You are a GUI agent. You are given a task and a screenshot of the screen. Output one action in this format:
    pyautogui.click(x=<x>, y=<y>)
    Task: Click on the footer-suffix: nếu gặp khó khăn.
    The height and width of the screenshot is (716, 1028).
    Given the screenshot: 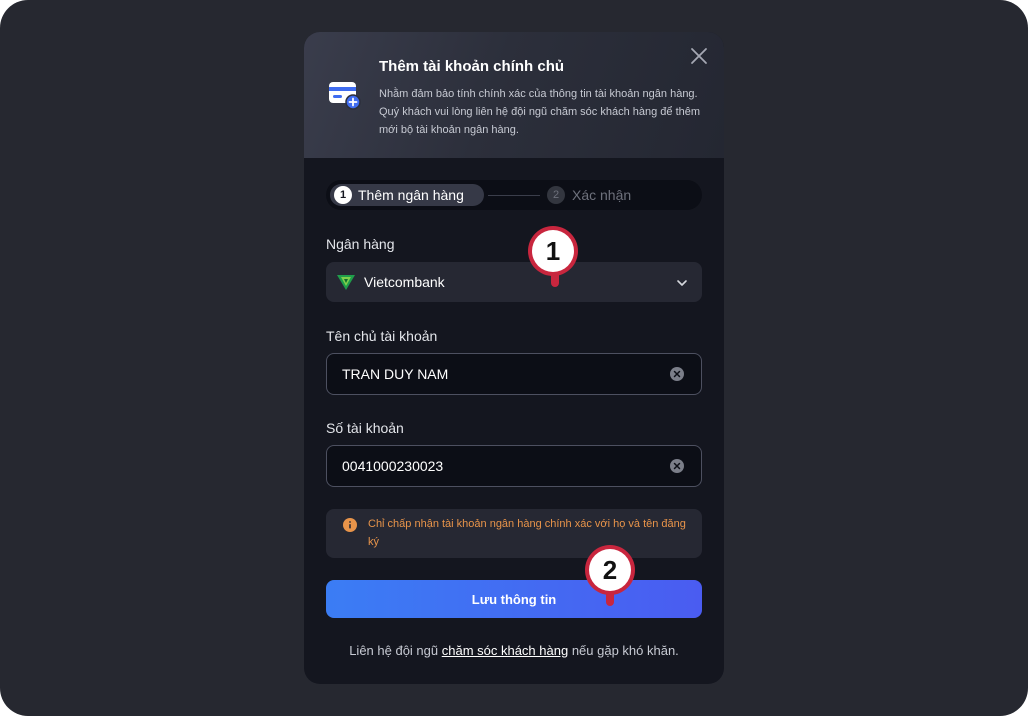 What is the action you would take?
    pyautogui.click(x=623, y=650)
    